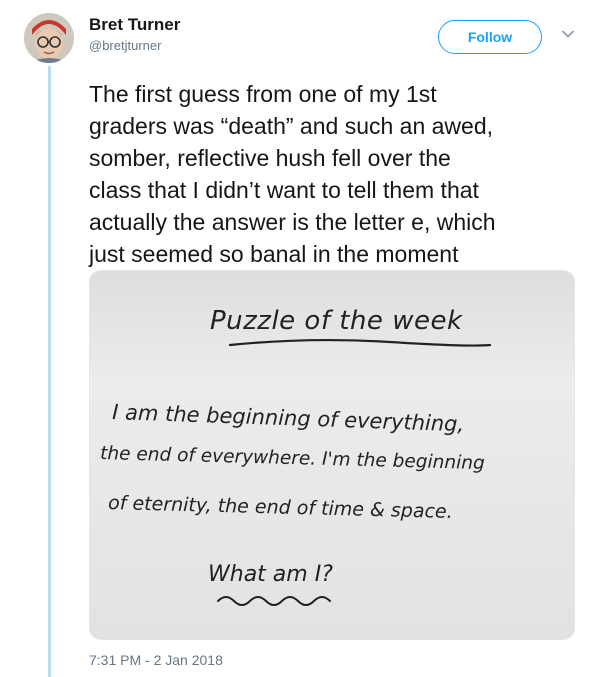 The width and height of the screenshot is (600, 677). I want to click on riddle-question: What am I?, so click(270, 574).